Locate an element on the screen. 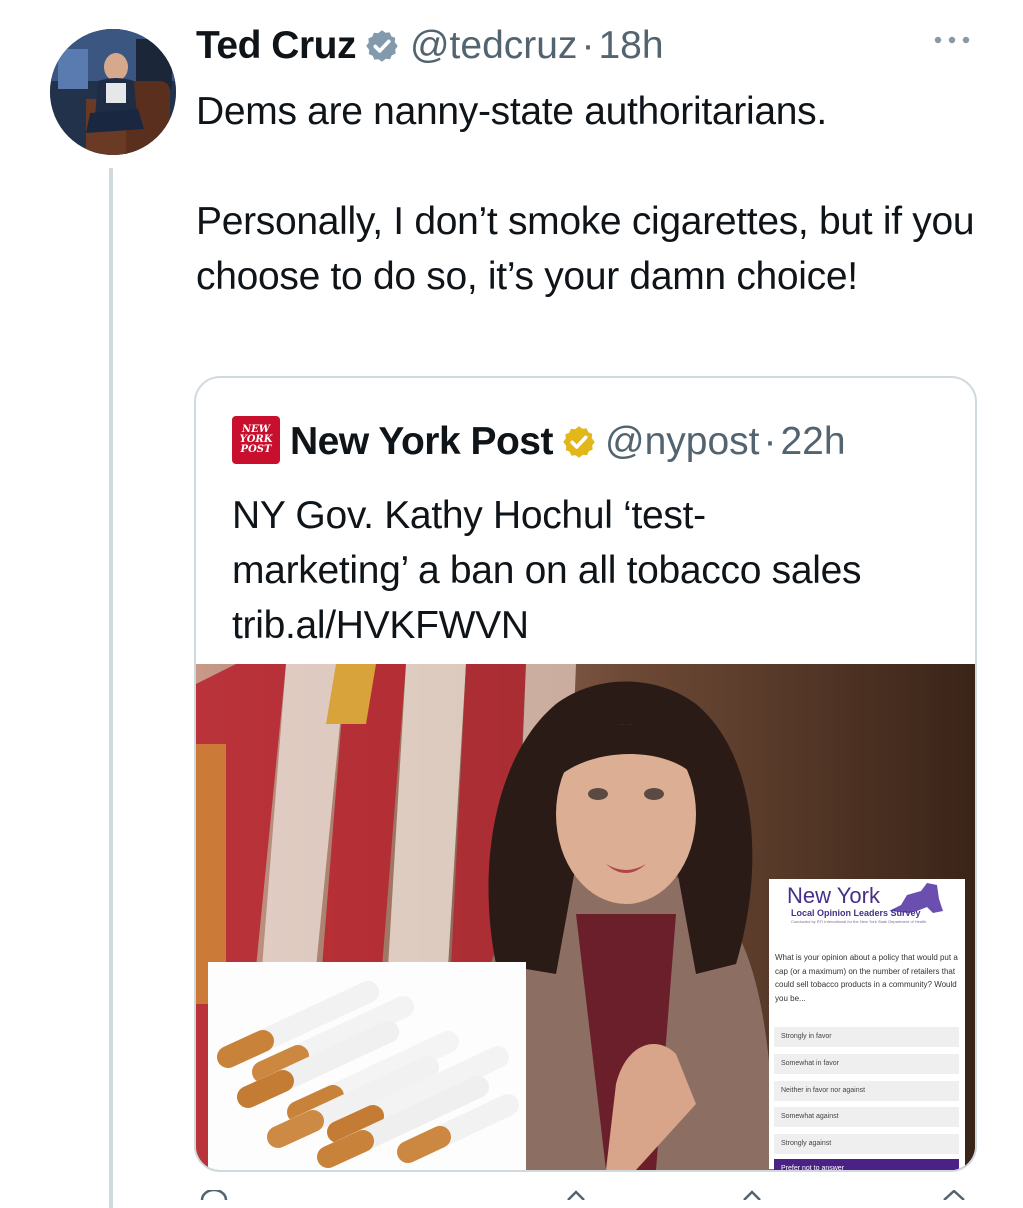  author-name: Ted Cruz is located at coordinates (276, 46).